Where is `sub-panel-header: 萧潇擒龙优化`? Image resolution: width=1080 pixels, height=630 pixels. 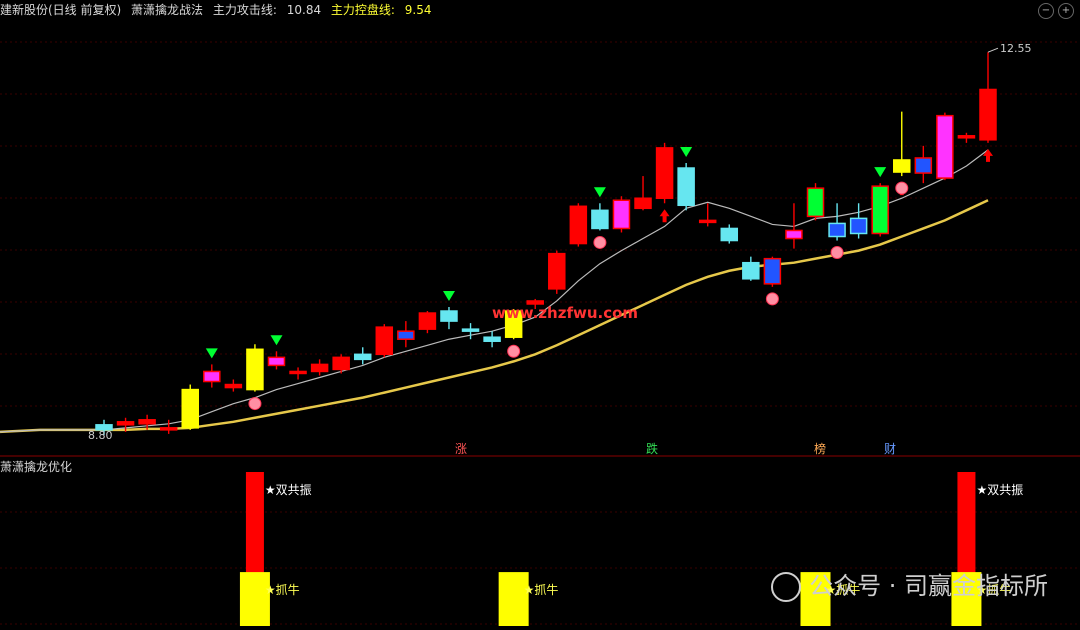 sub-panel-header: 萧潇擒龙优化 is located at coordinates (39, 467).